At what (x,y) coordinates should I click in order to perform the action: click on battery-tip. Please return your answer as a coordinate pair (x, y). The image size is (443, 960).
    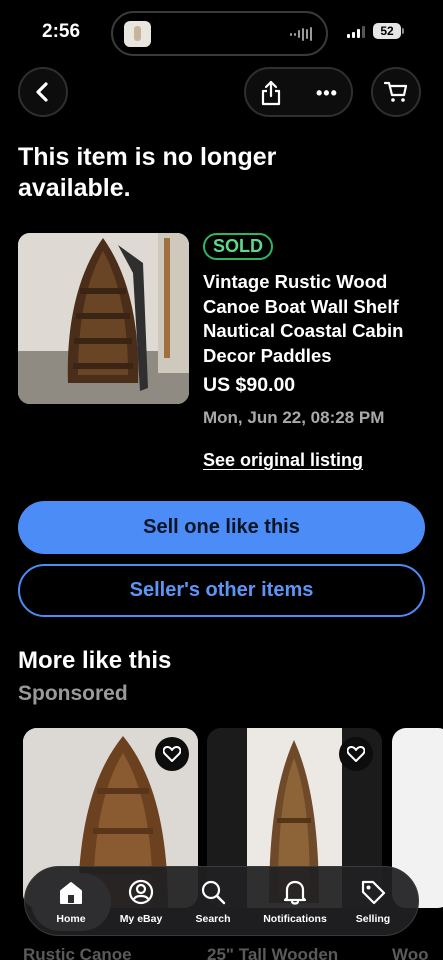
    Looking at the image, I should click on (403, 31).